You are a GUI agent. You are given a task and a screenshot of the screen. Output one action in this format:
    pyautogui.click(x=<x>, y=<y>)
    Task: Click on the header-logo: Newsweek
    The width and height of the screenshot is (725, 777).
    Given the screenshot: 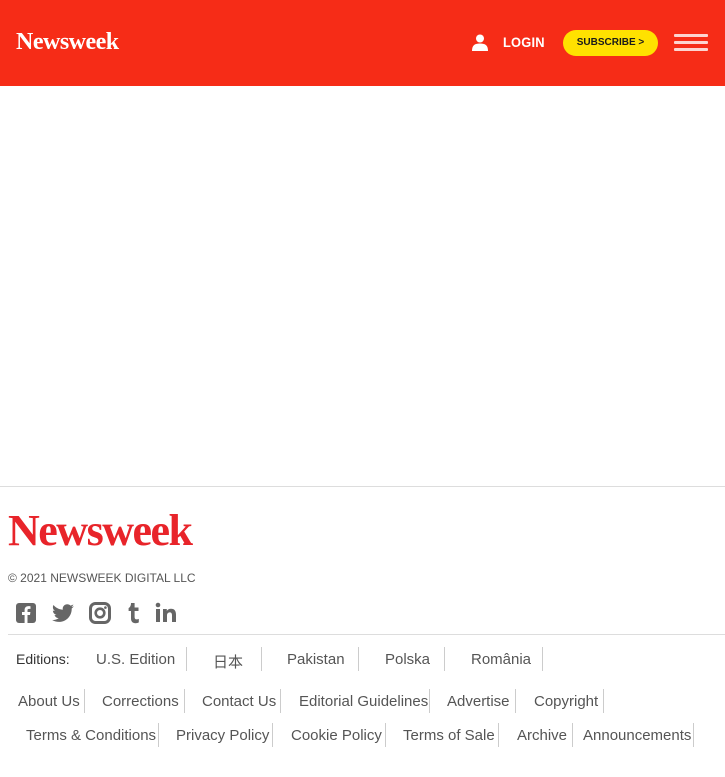 What is the action you would take?
    pyautogui.click(x=67, y=42)
    